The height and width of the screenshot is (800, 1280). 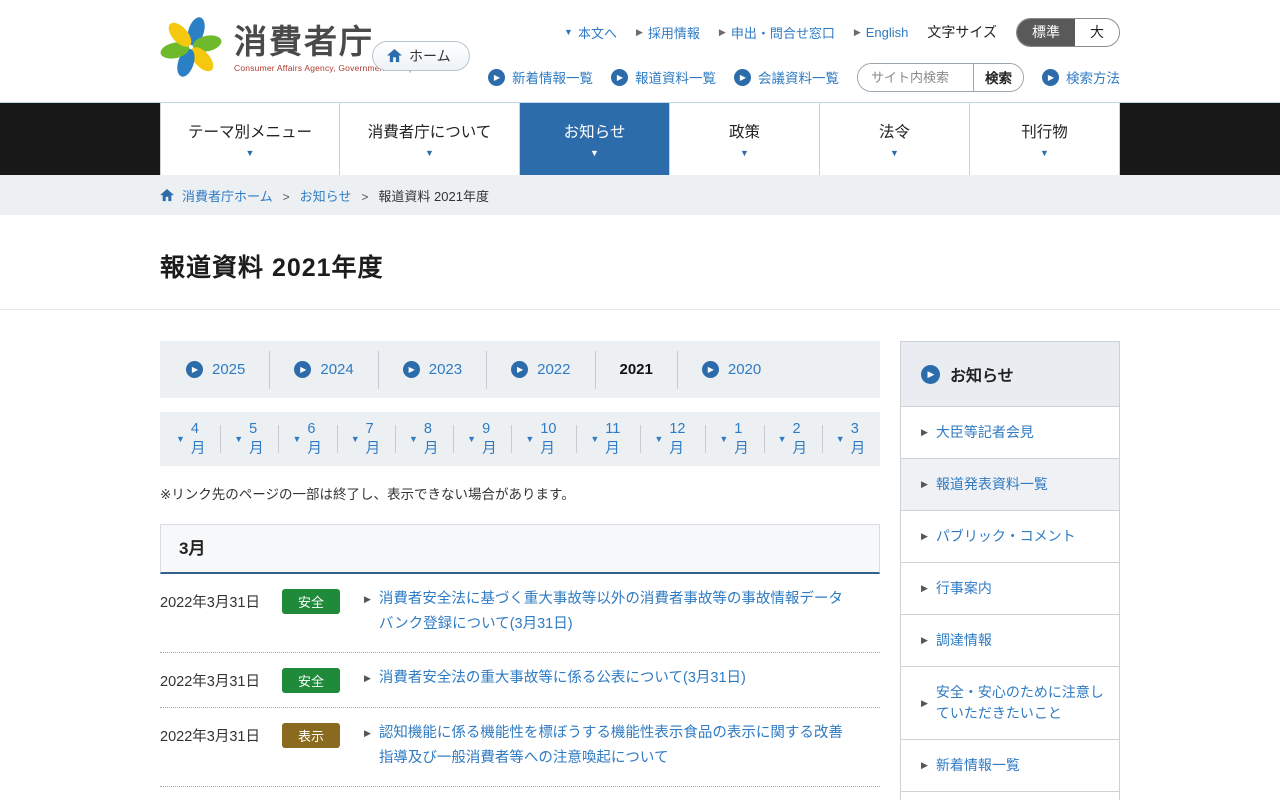 I want to click on year-tab-2023: ▶ 2023, so click(x=431, y=369).